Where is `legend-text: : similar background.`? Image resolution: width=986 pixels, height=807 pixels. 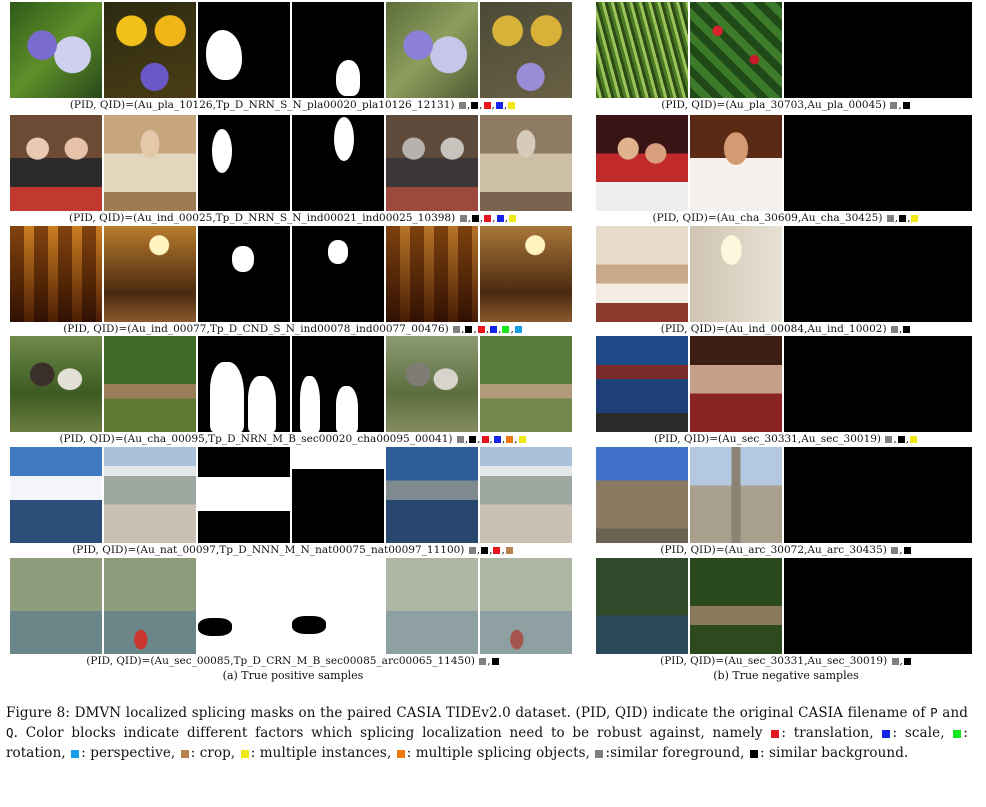
legend-text: : similar background. is located at coordinates (834, 753).